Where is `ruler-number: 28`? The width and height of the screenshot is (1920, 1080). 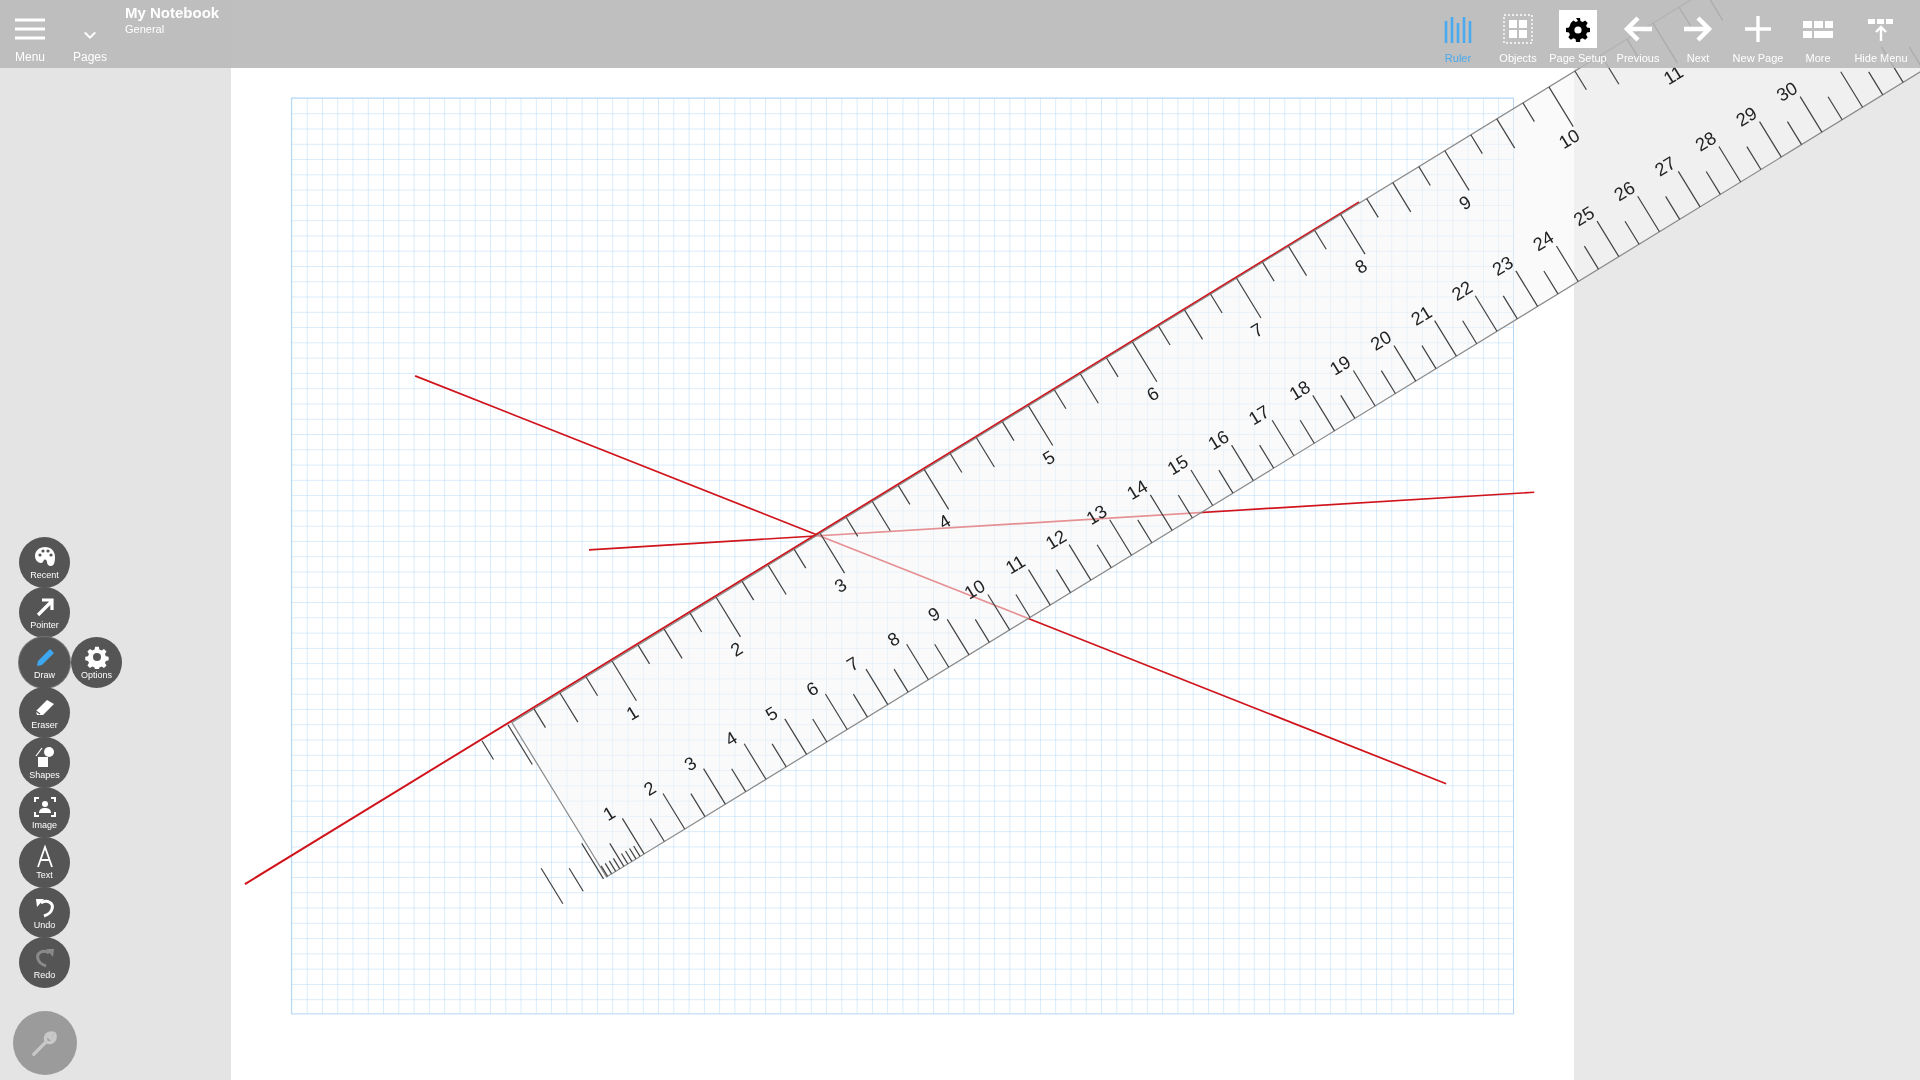
ruler-number: 28 is located at coordinates (1705, 141).